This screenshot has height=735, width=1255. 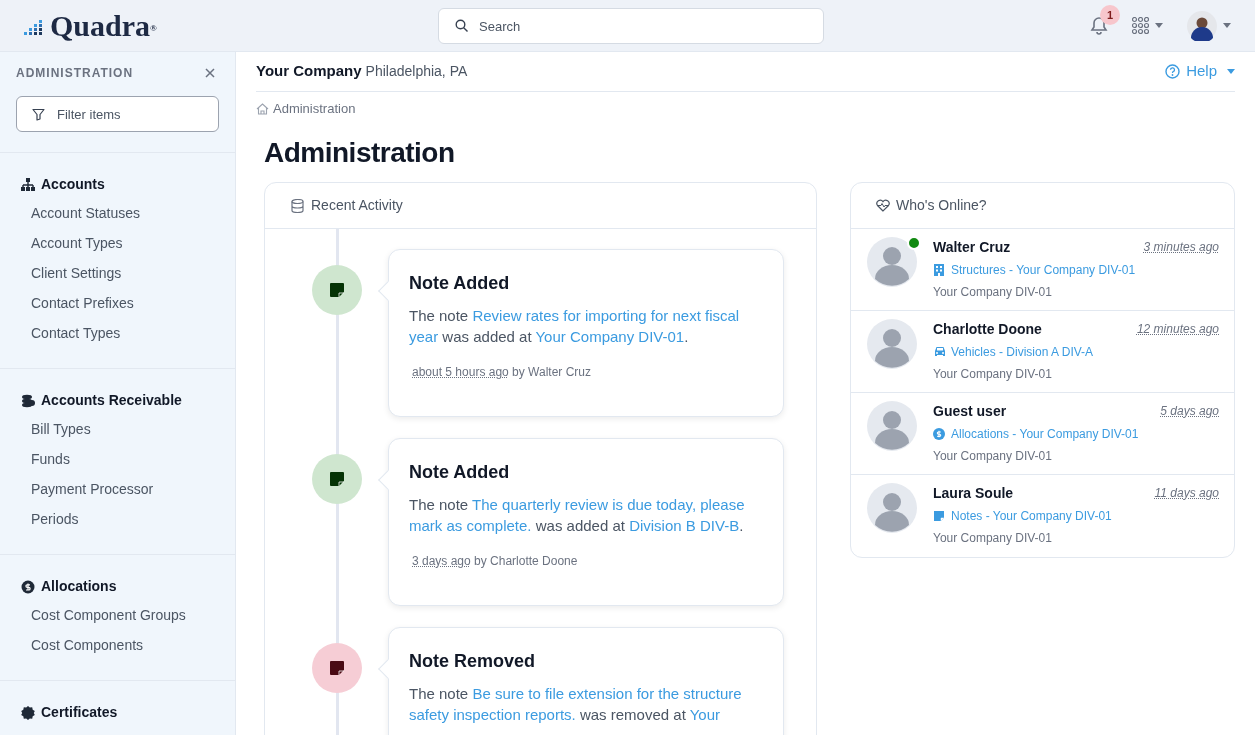 I want to click on apps-button, so click(x=1147, y=25).